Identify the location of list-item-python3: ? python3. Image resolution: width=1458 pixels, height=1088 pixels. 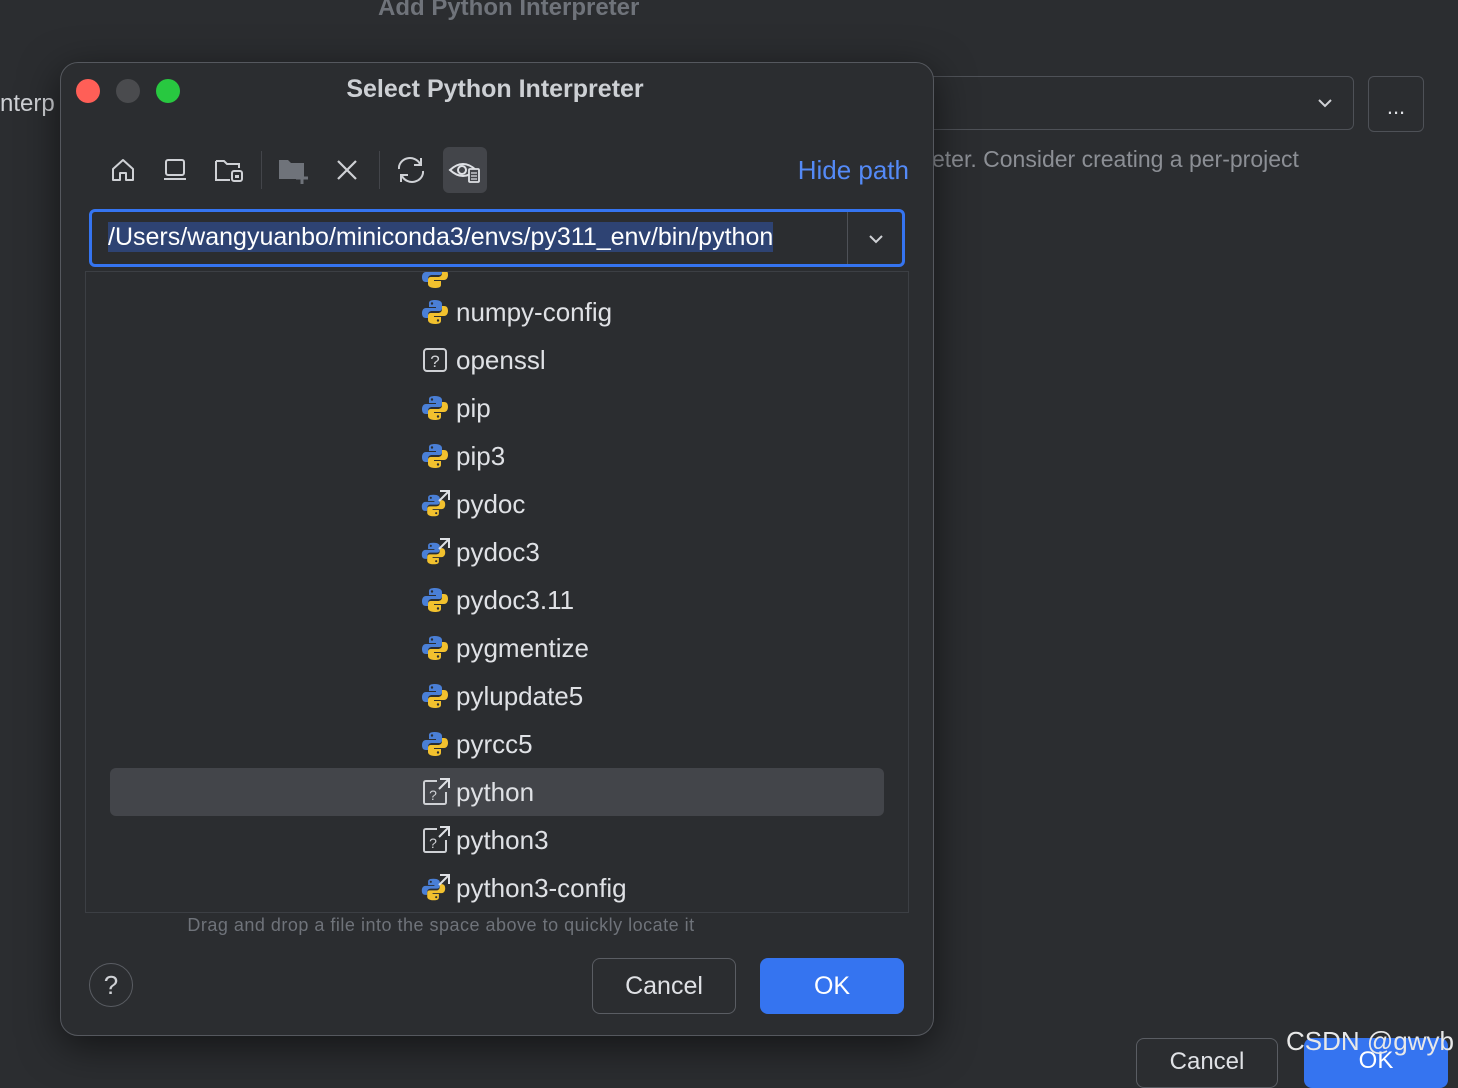
(497, 840).